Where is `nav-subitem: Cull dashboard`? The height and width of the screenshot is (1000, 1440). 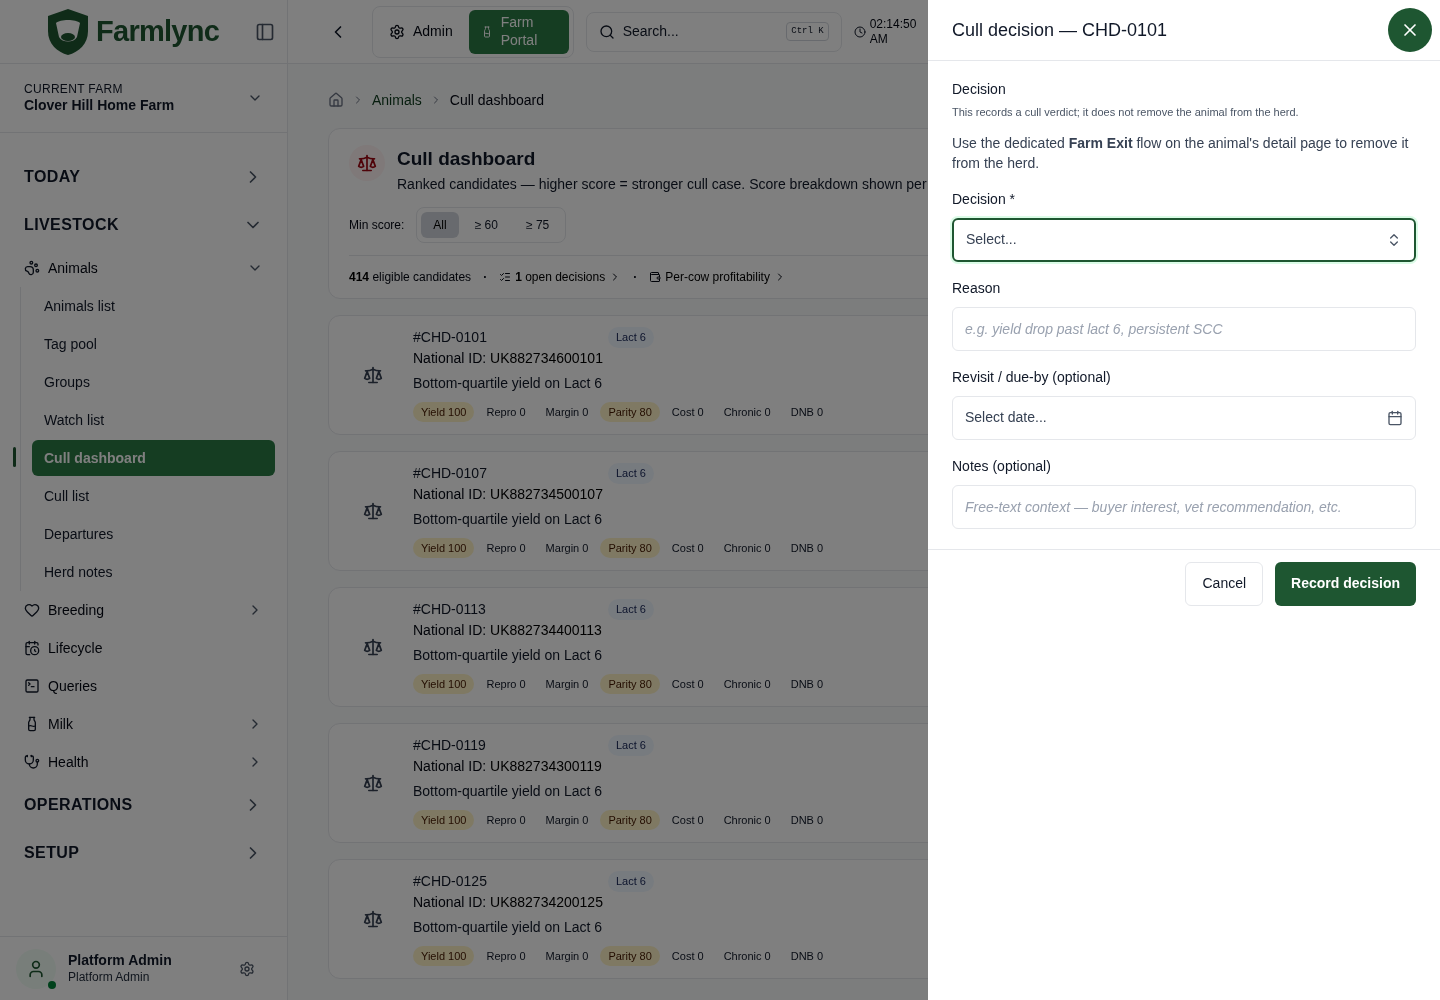 nav-subitem: Cull dashboard is located at coordinates (153, 458).